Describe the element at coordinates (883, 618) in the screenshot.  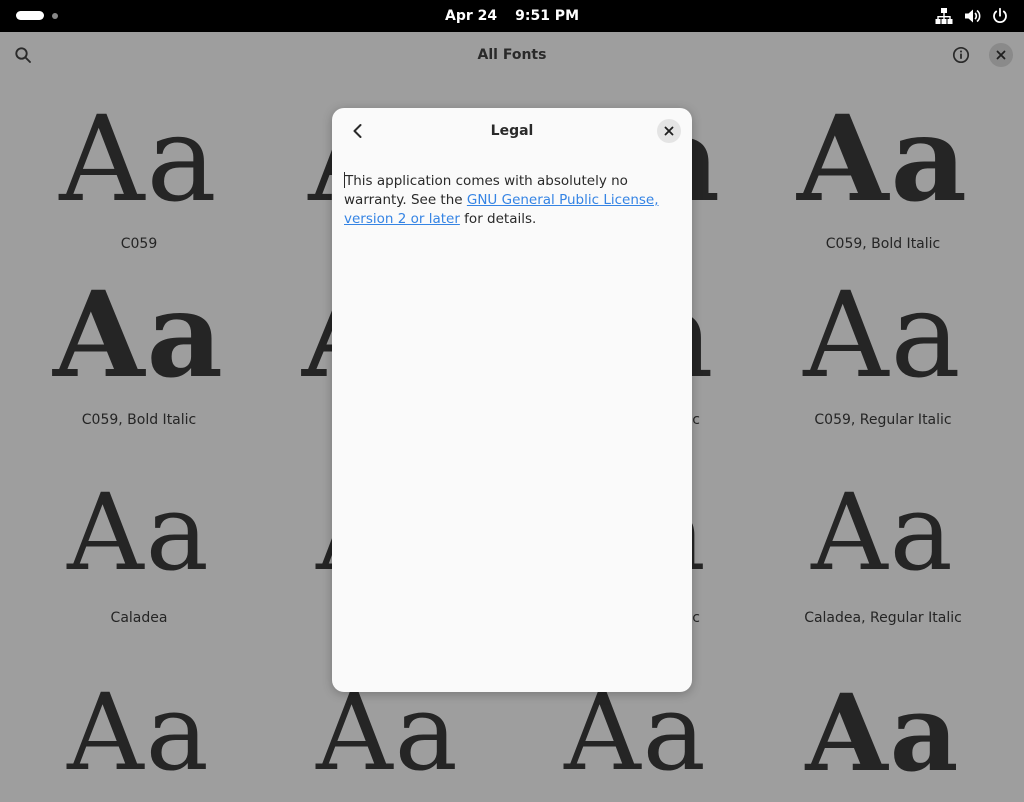
I see `font-label: Caladea, Regular Italic` at that location.